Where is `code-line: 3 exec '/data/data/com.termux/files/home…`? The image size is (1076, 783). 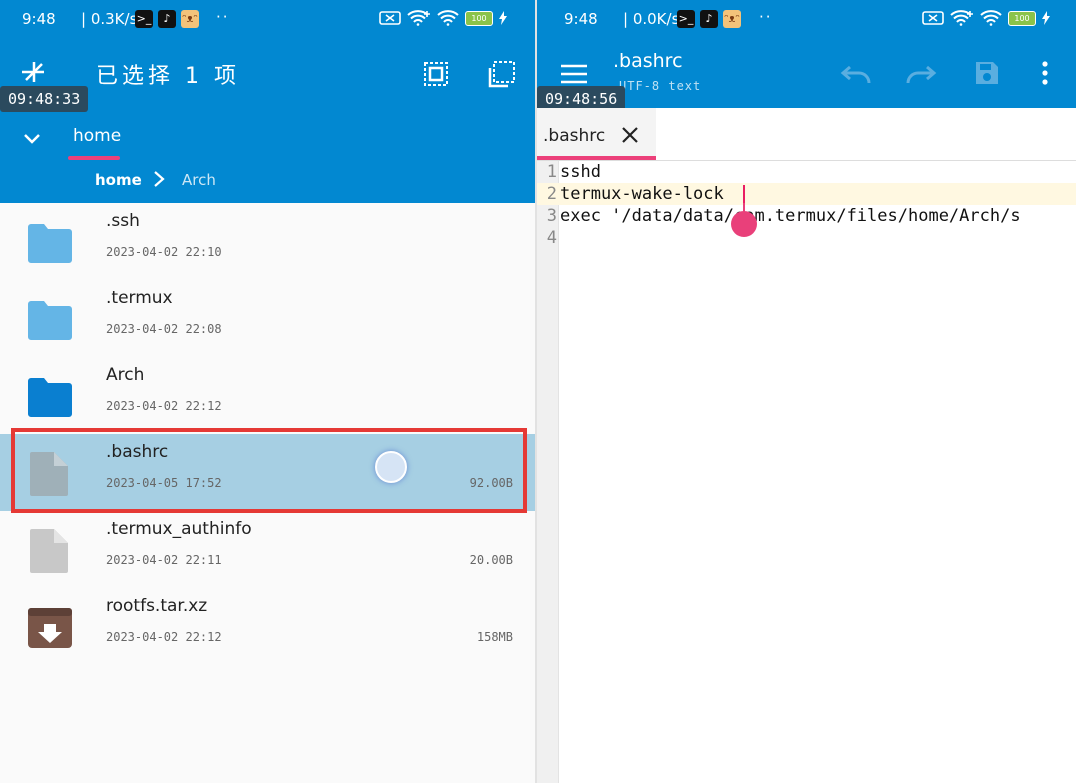
code-line: 3 exec '/data/data/com.termux/files/home… is located at coordinates (806, 216).